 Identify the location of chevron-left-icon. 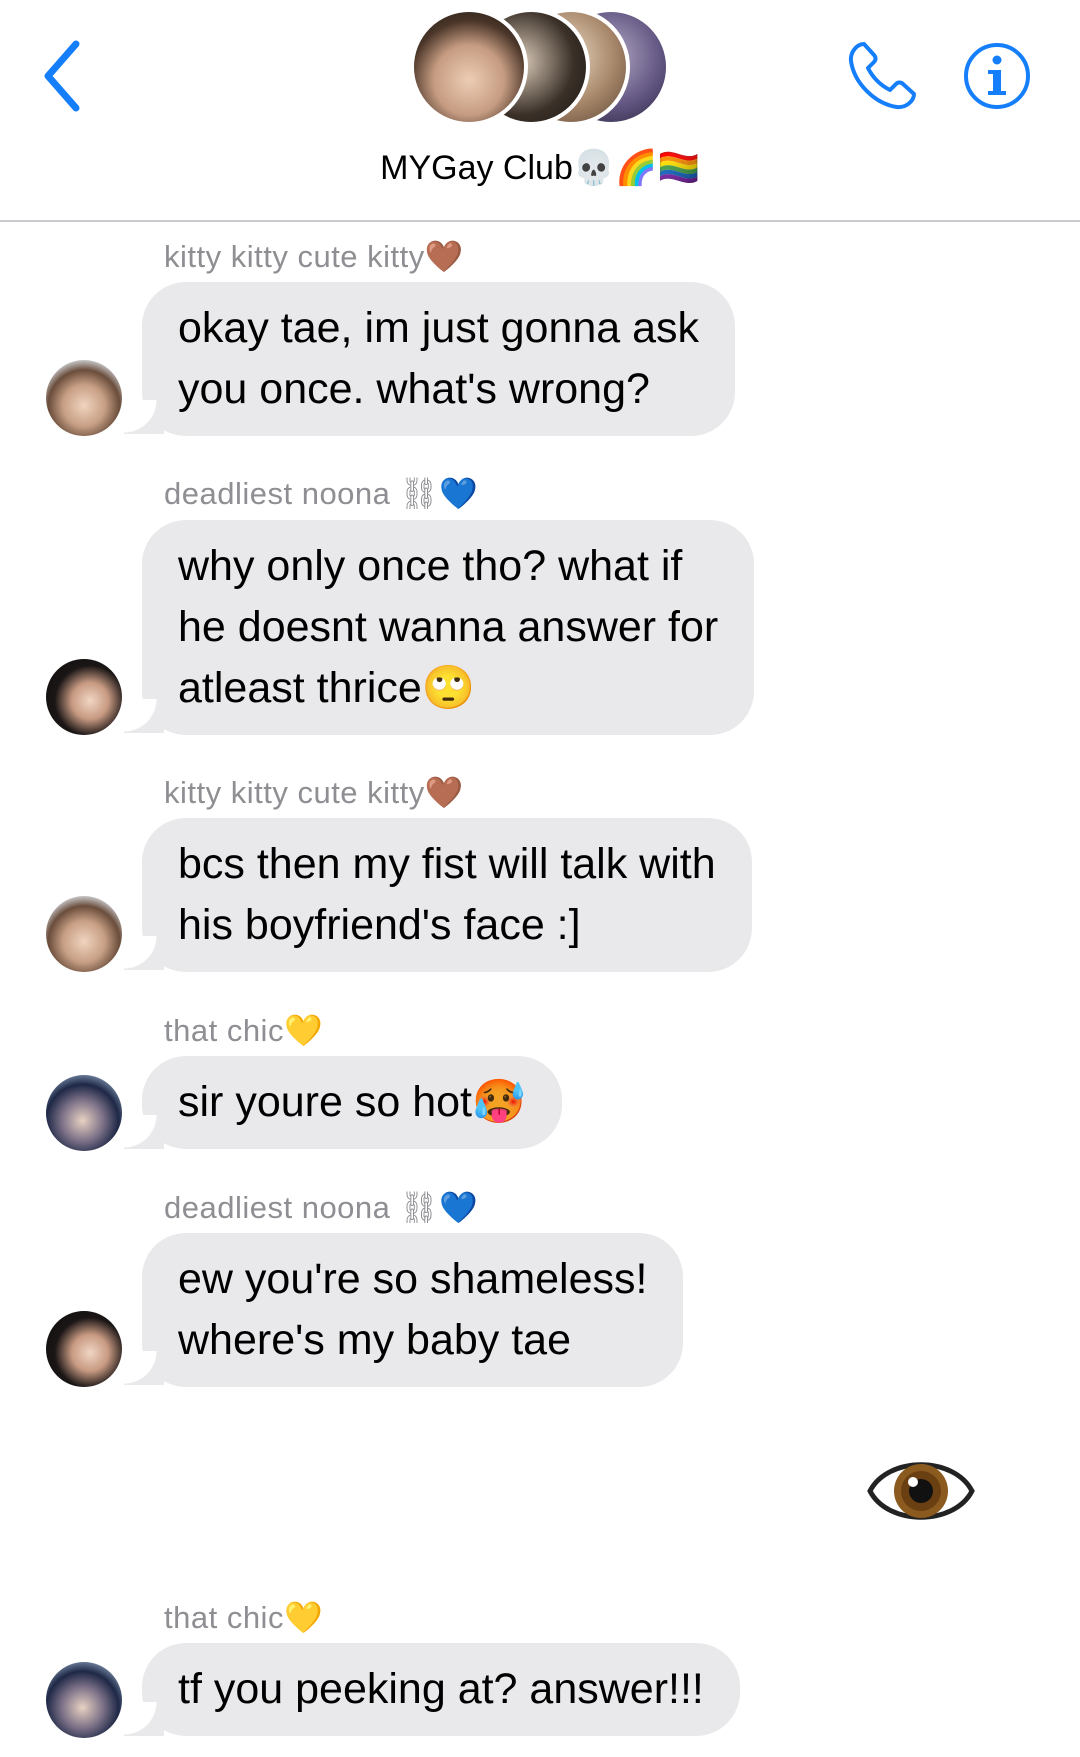
(62, 76).